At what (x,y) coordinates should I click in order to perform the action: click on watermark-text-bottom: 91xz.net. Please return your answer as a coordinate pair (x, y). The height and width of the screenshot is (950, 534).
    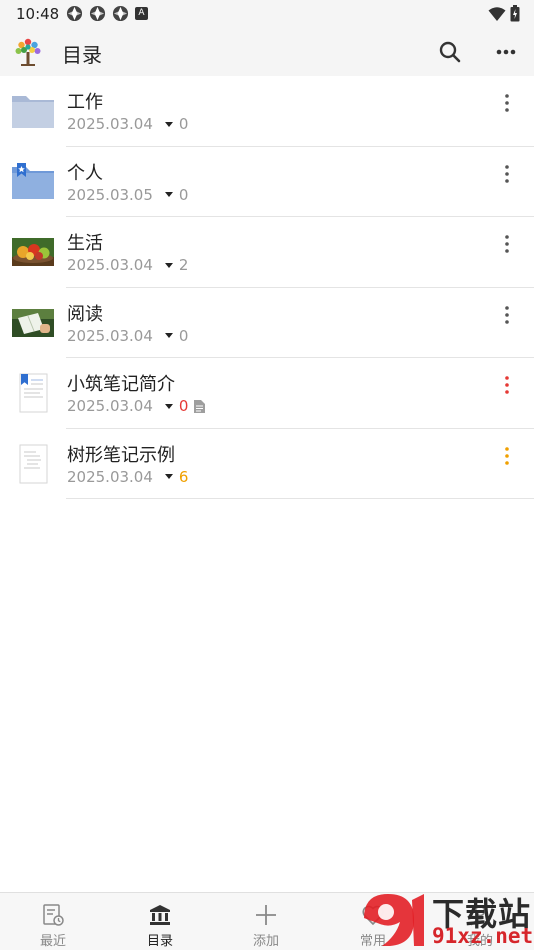
    Looking at the image, I should click on (483, 936).